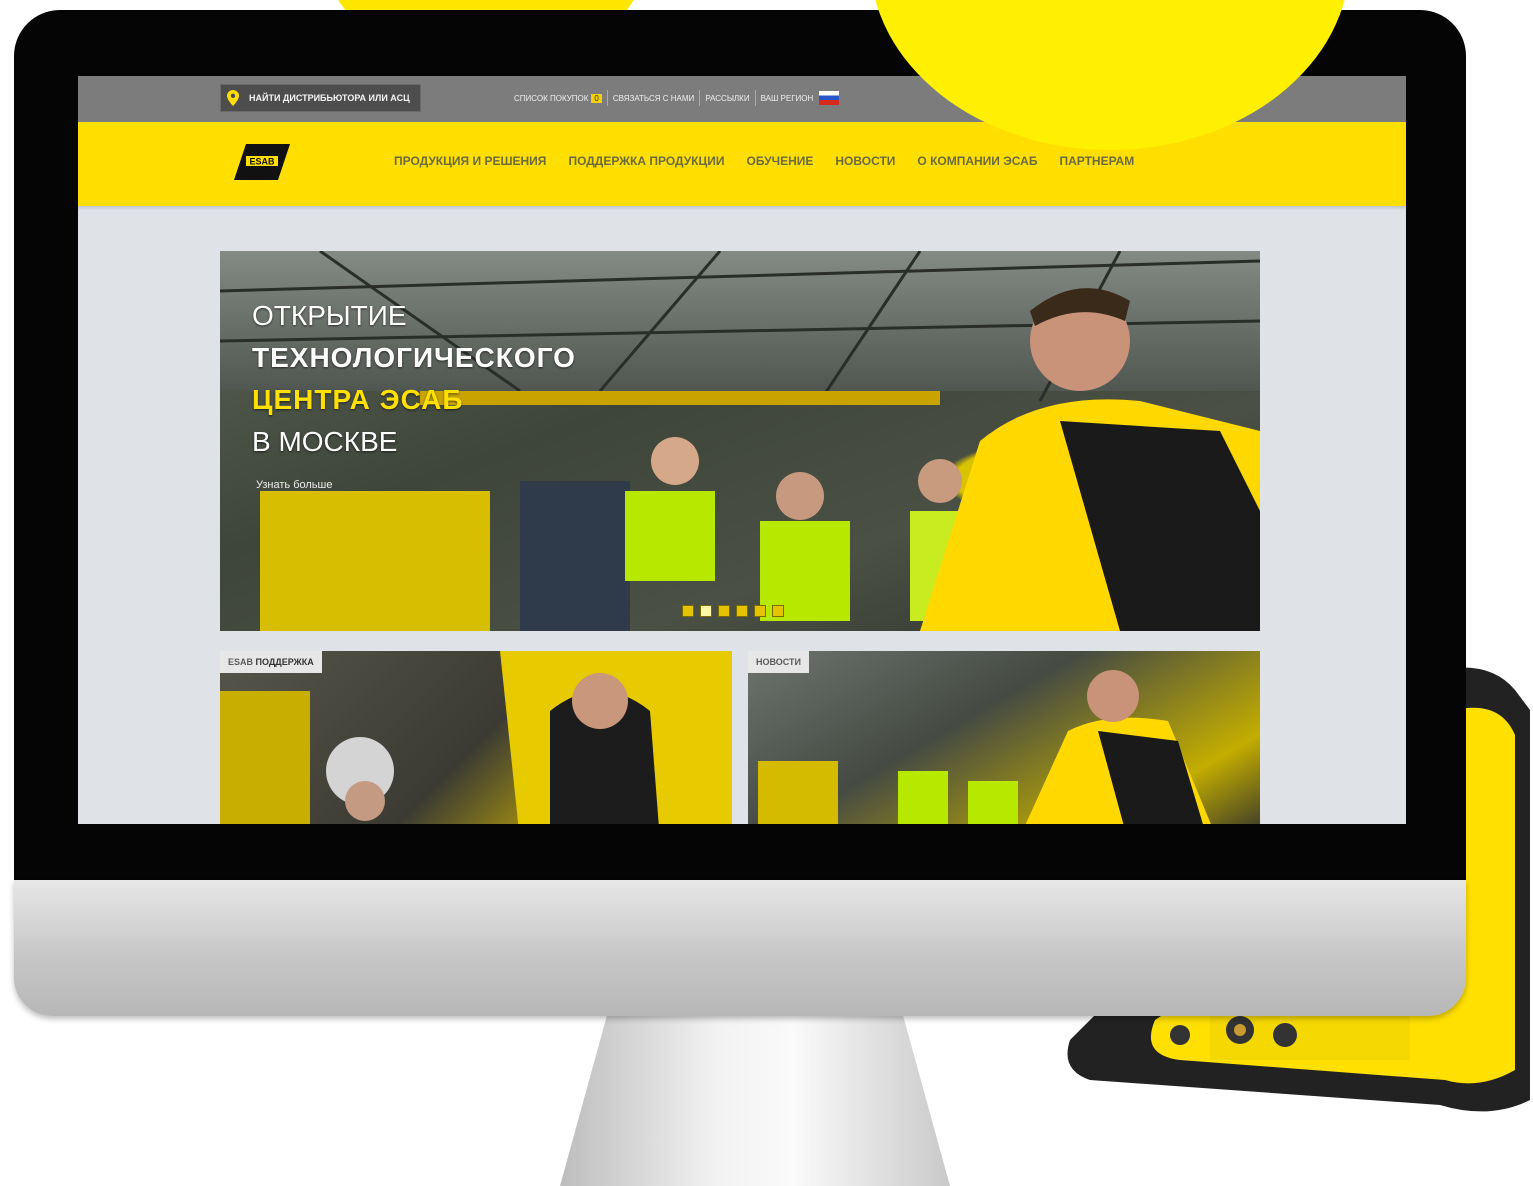  What do you see at coordinates (779, 662) in the screenshot?
I see `news-card-tag: НОВОСТИ` at bounding box center [779, 662].